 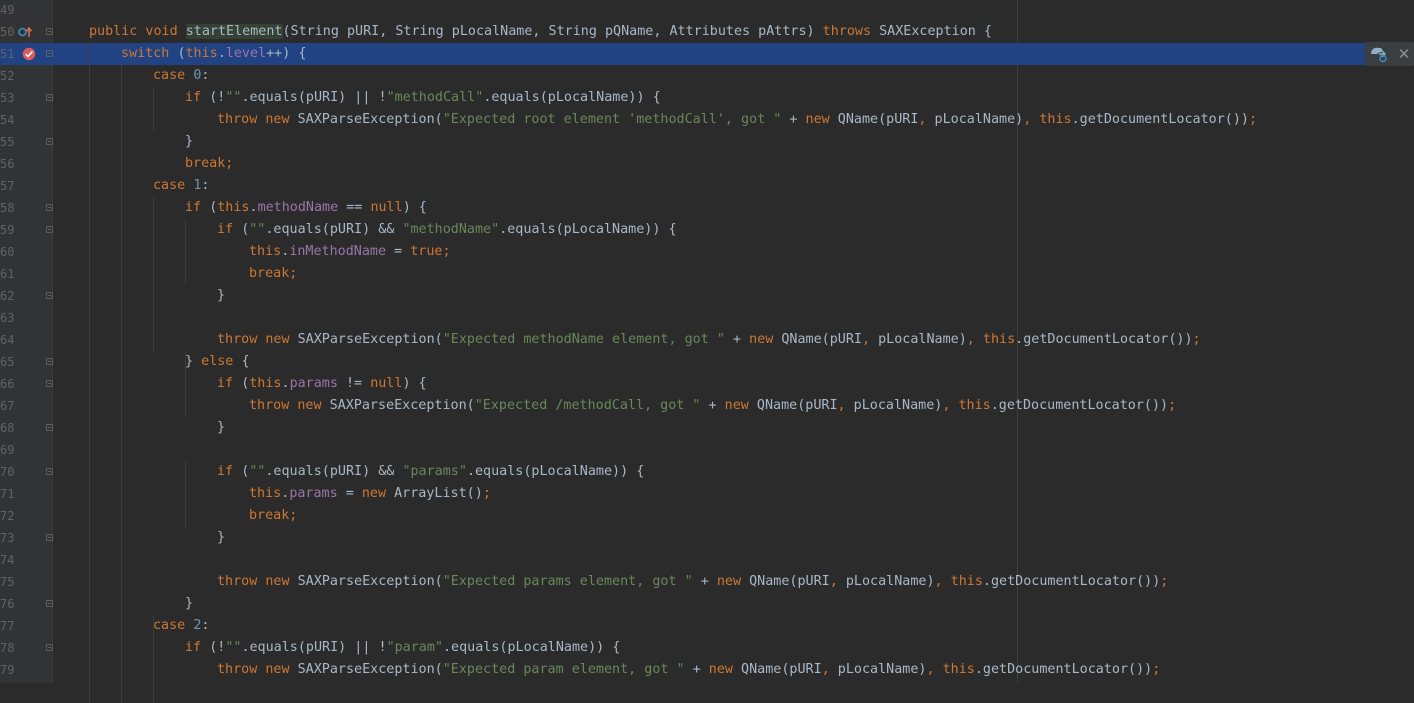 What do you see at coordinates (707, 208) in the screenshot?
I see `code-line: 58 if (this.methodName == null) {` at bounding box center [707, 208].